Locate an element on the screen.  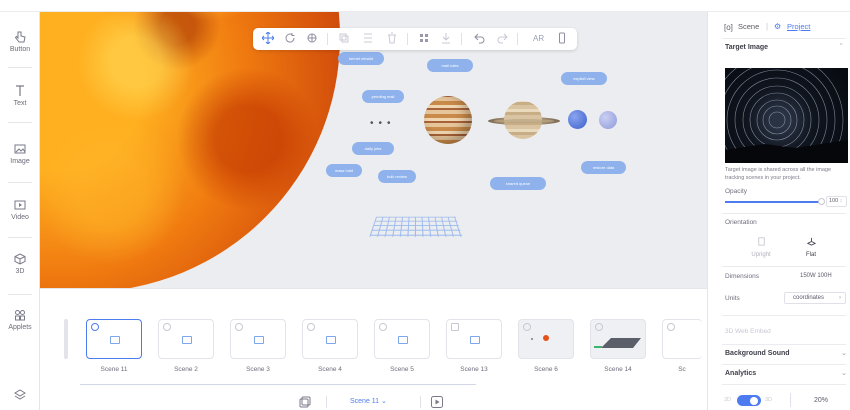
distribute-icon is located at coordinates (424, 39).